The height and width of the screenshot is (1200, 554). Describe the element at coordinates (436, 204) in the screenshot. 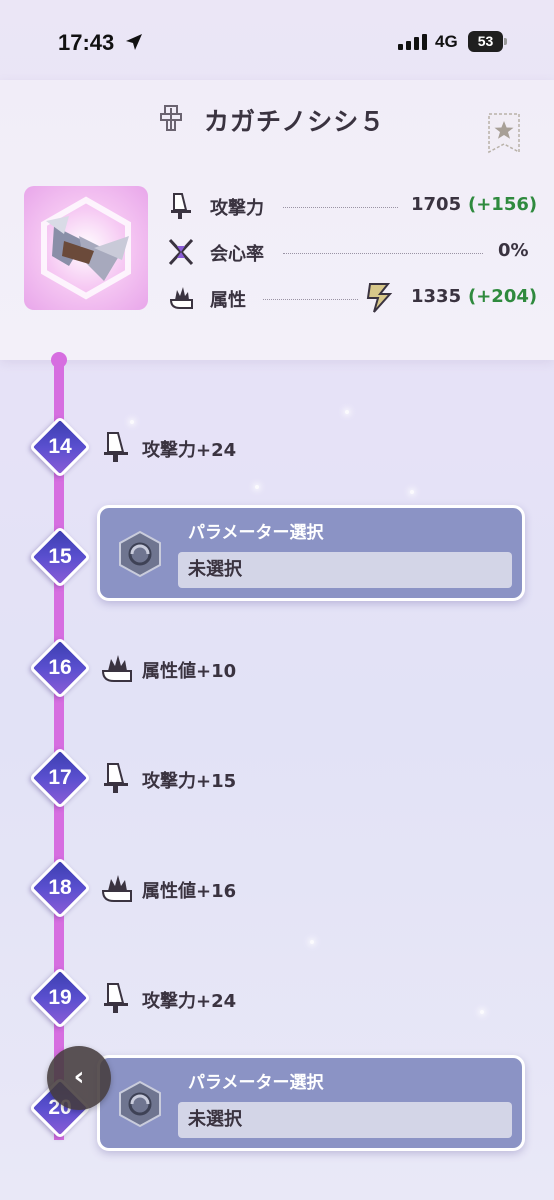

I see `stat-value: 1705` at that location.